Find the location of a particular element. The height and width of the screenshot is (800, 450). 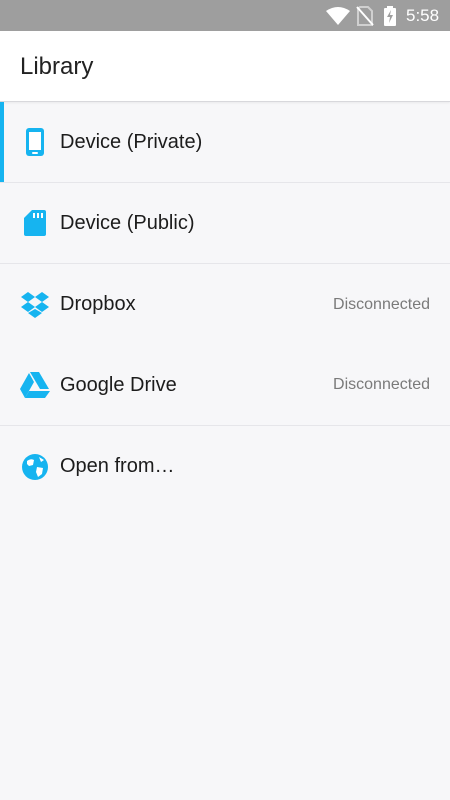

sd-card-icon is located at coordinates (35, 223).